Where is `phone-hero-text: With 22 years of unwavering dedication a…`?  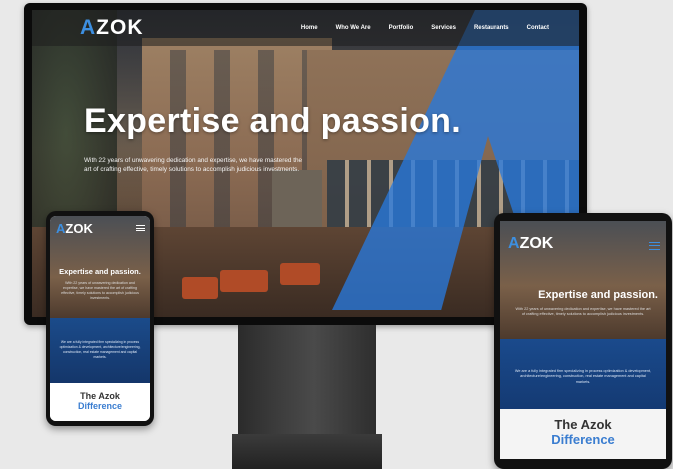 phone-hero-text: With 22 years of unwavering dedication a… is located at coordinates (100, 290).